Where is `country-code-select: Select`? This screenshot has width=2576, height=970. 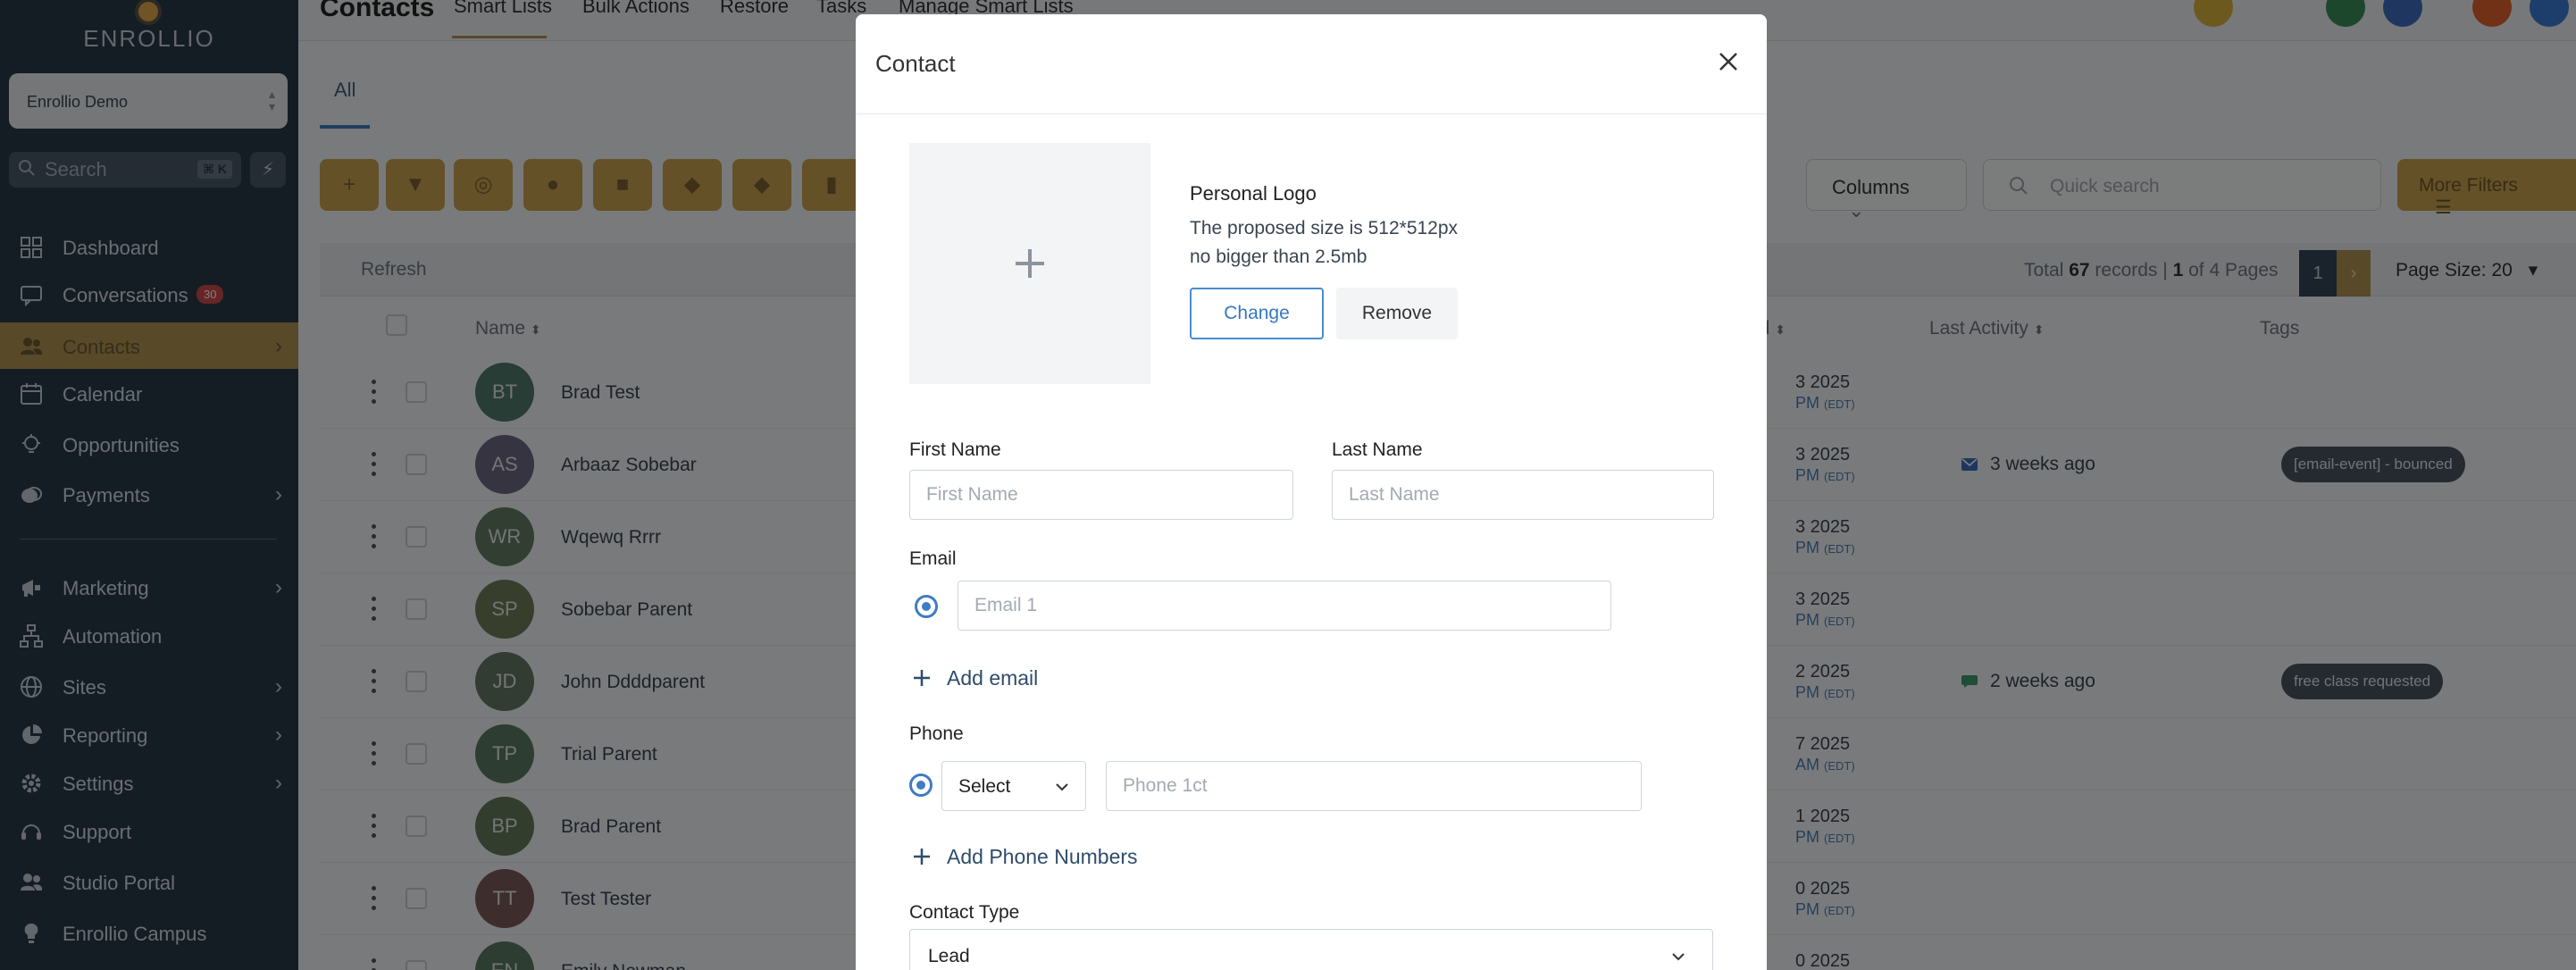
country-code-select: Select is located at coordinates (1014, 786).